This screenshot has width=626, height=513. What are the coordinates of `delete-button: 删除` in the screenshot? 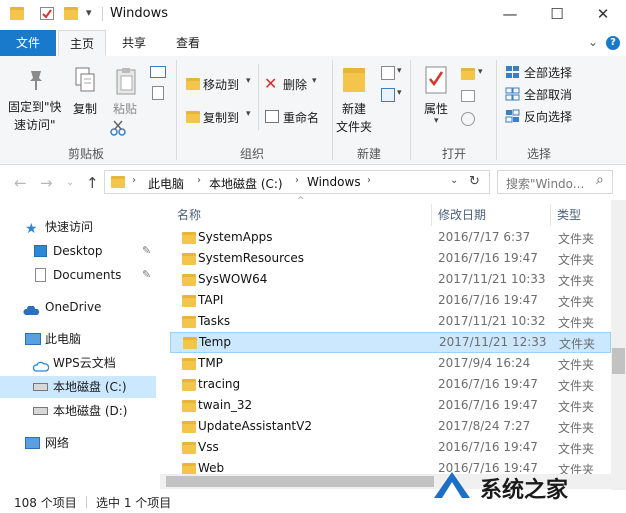 It's located at (295, 84).